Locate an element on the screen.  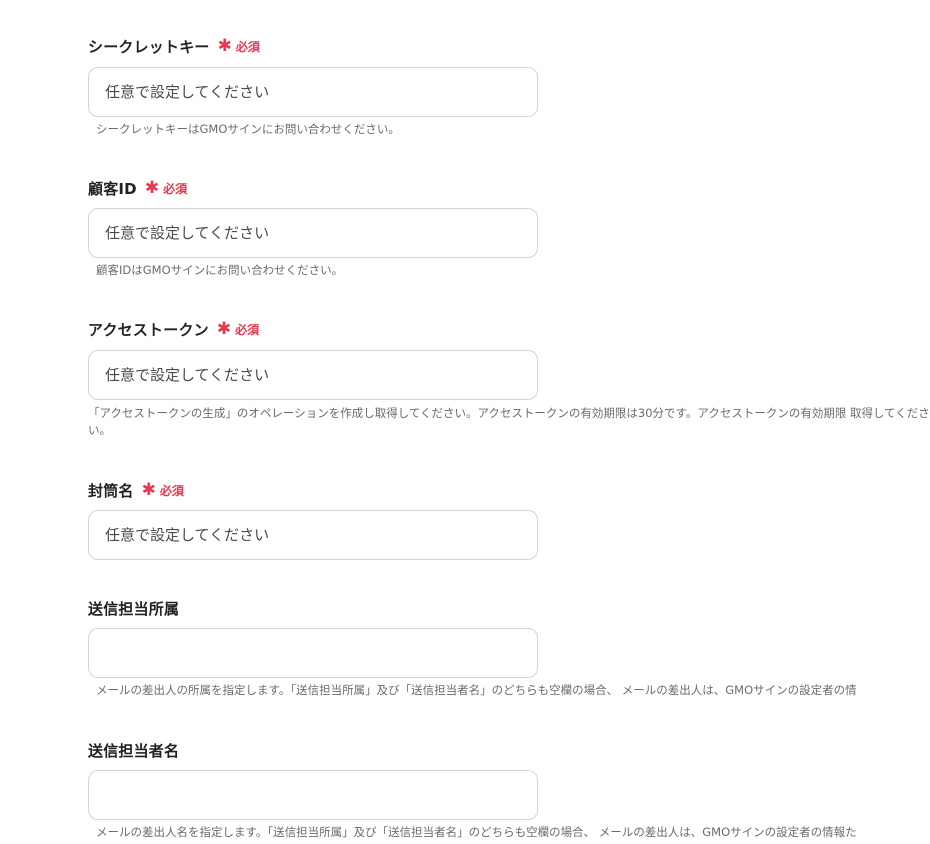
field-label: アクセストークン is located at coordinates (148, 329).